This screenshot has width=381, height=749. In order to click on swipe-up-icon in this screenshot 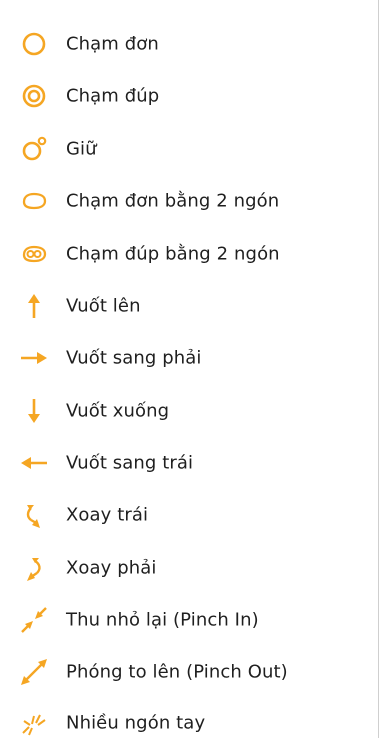, I will do `click(34, 306)`.